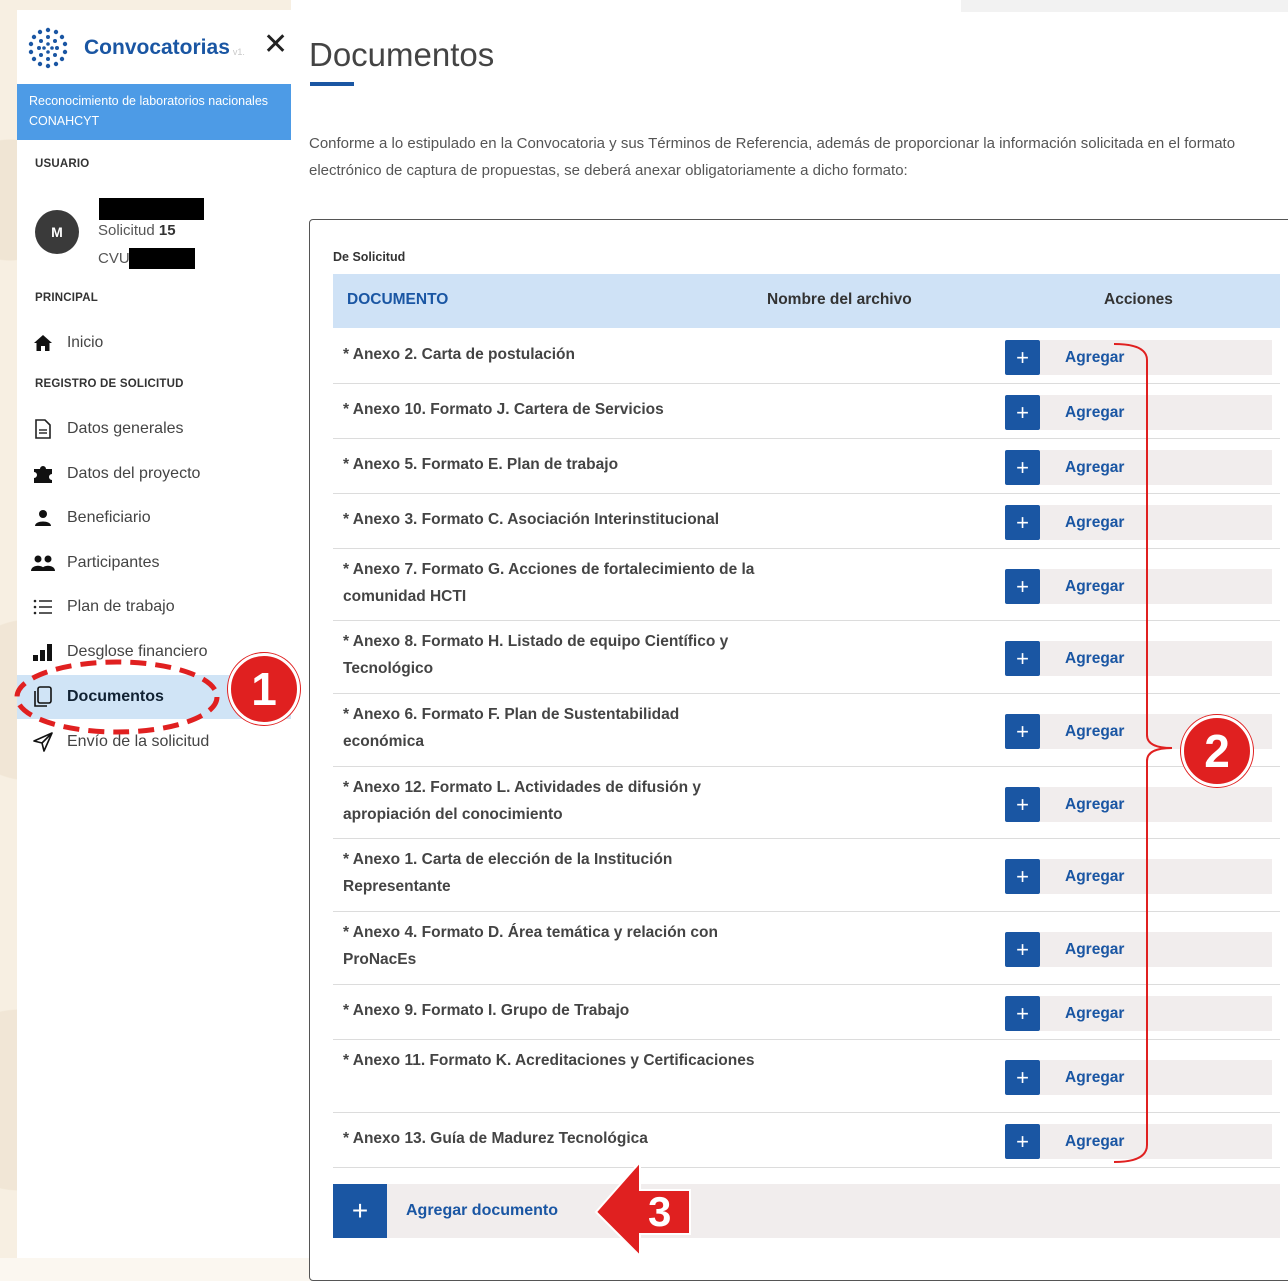 The width and height of the screenshot is (1288, 1281). I want to click on solicitud-label: Solicitud, so click(126, 230).